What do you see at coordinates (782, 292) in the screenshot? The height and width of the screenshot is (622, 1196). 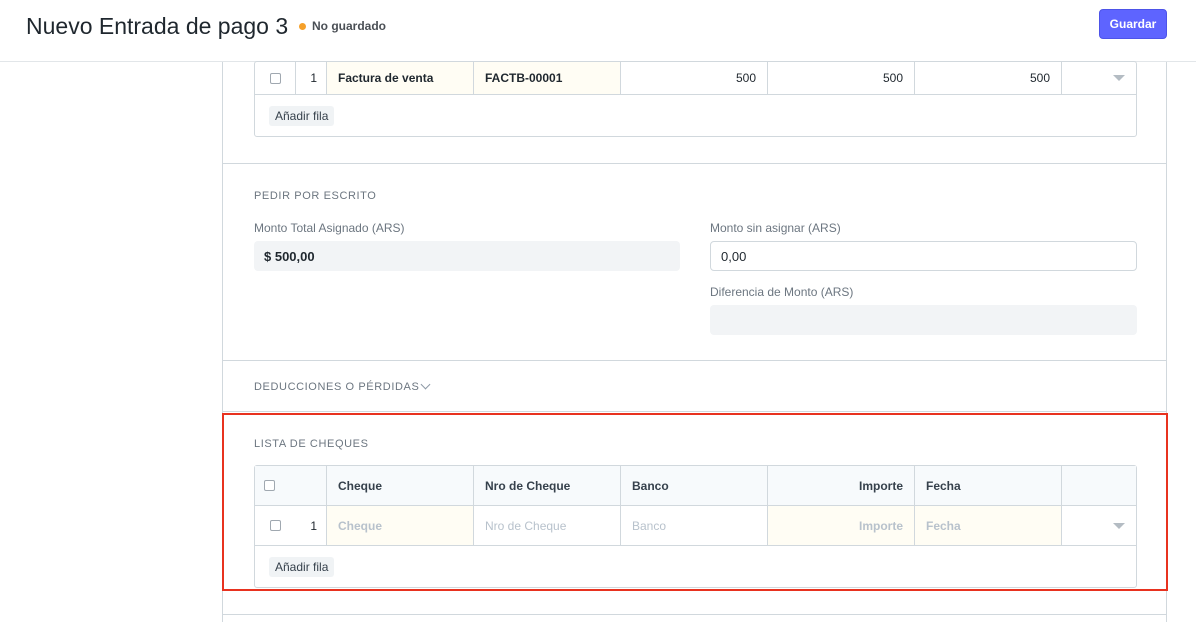 I see `difference-label: Diferencia de Monto (ARS)` at bounding box center [782, 292].